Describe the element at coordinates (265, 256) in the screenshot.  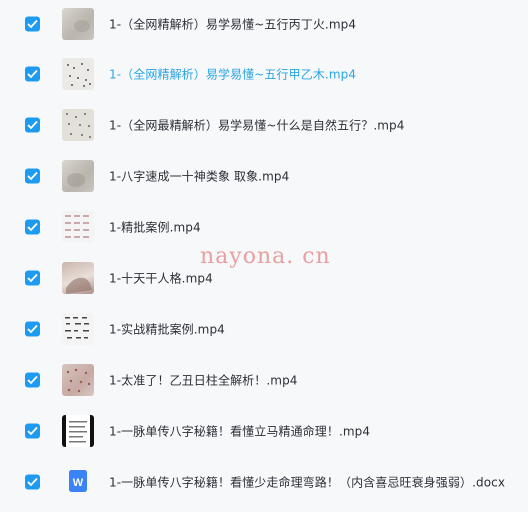
I see `watermark-text: nayona. cn` at that location.